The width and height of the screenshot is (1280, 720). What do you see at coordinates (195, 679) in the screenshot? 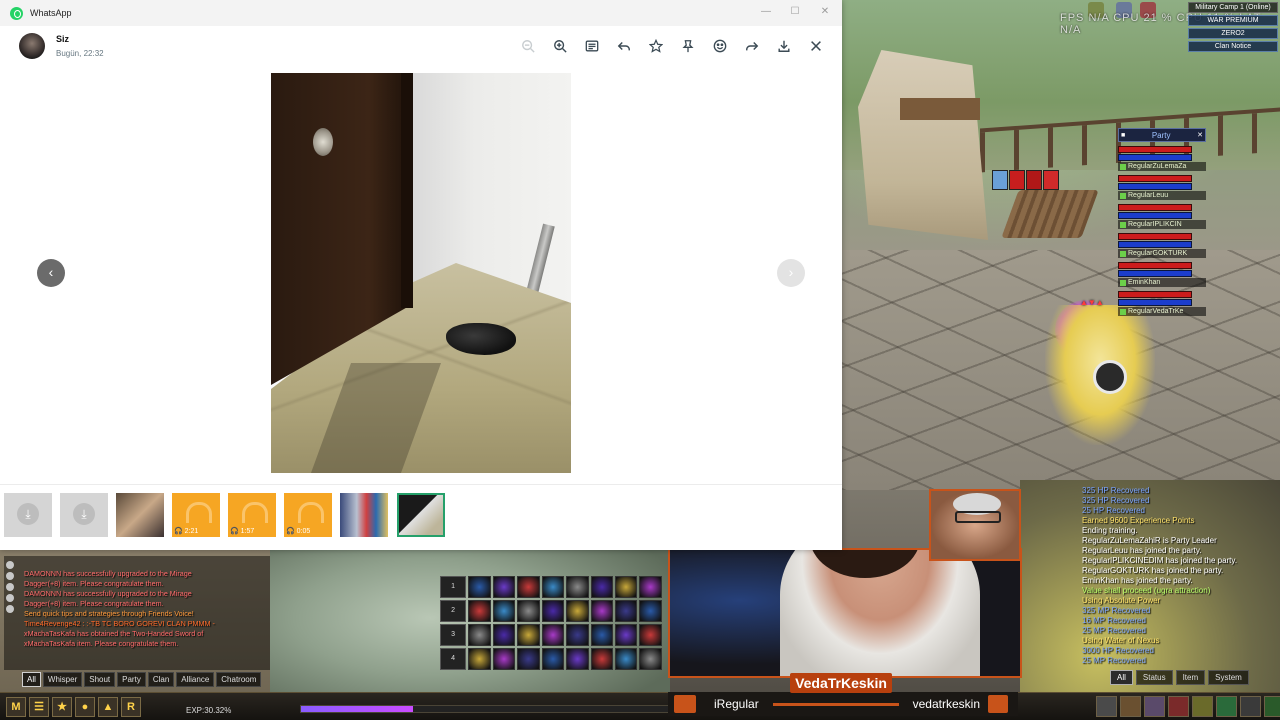
I see `chat-tab-alliance: Alliance` at bounding box center [195, 679].